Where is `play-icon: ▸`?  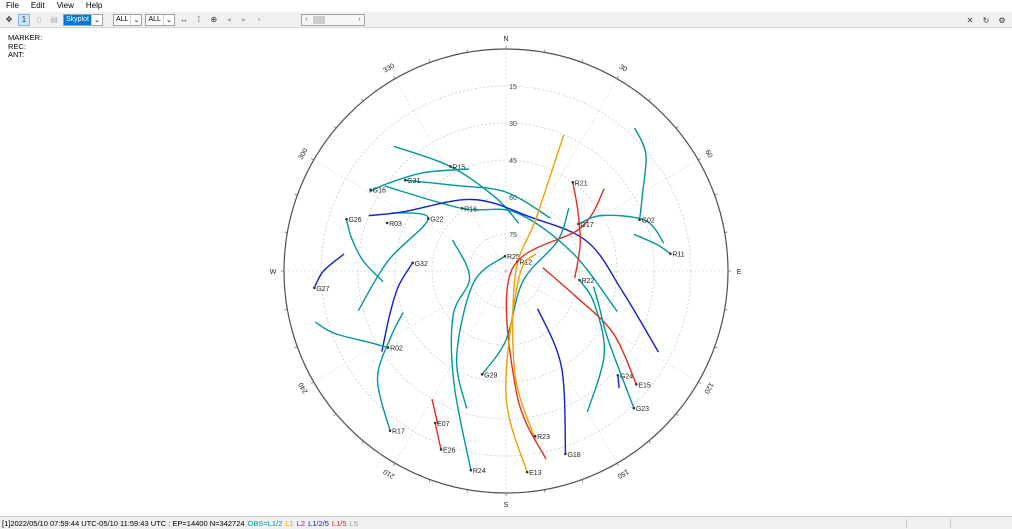
play-icon: ▸ is located at coordinates (244, 20).